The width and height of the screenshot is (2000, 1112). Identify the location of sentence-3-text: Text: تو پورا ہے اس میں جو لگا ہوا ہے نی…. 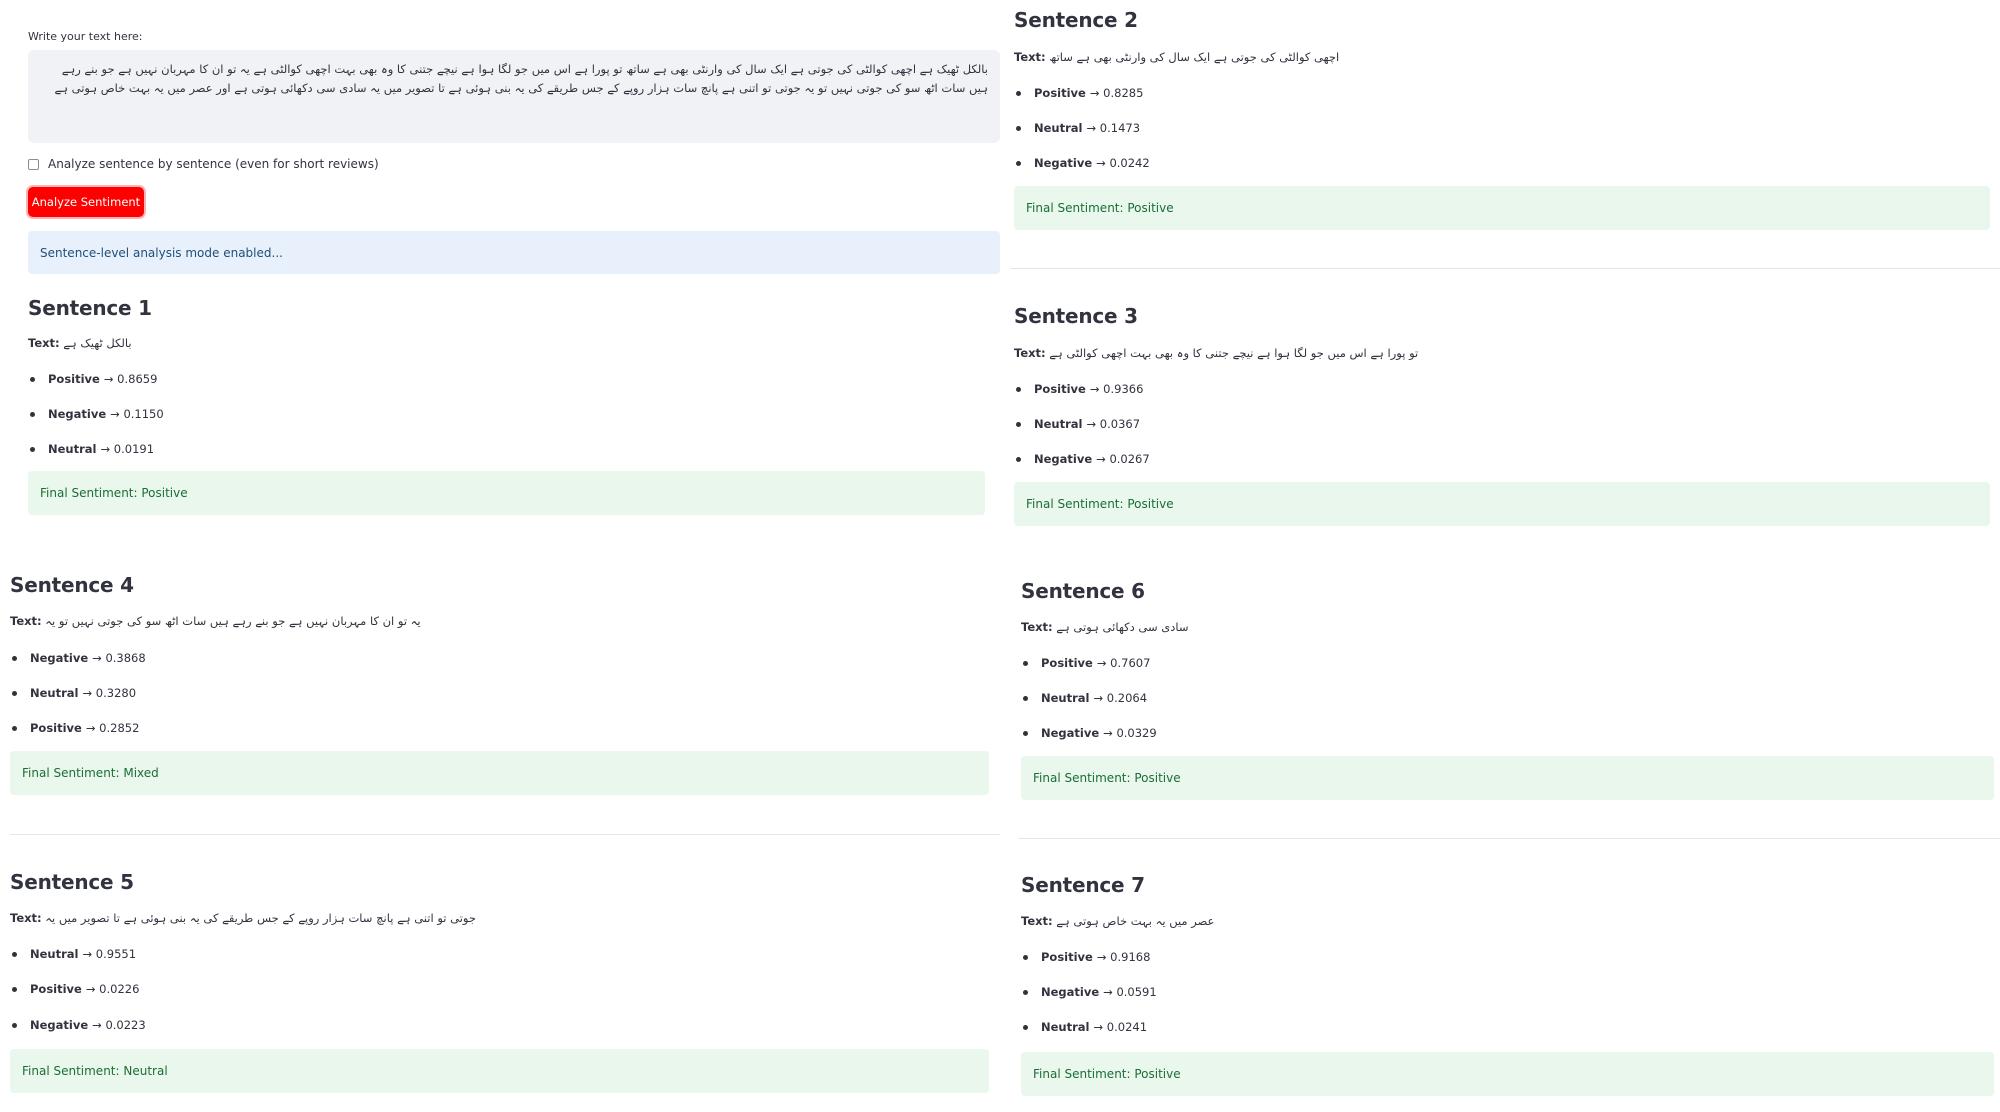
(1216, 353).